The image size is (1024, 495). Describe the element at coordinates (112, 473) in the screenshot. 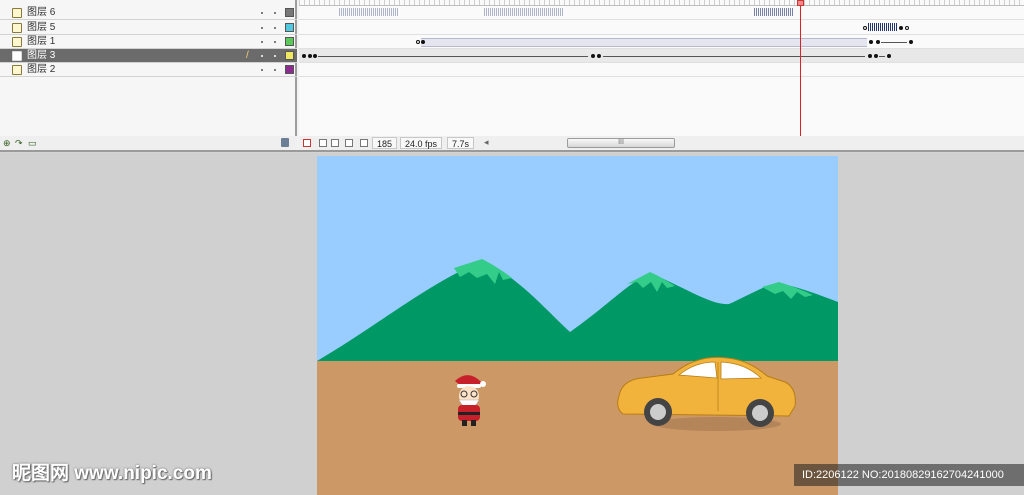

I see `watermark-logo: 昵图网 www.nipic.com` at that location.